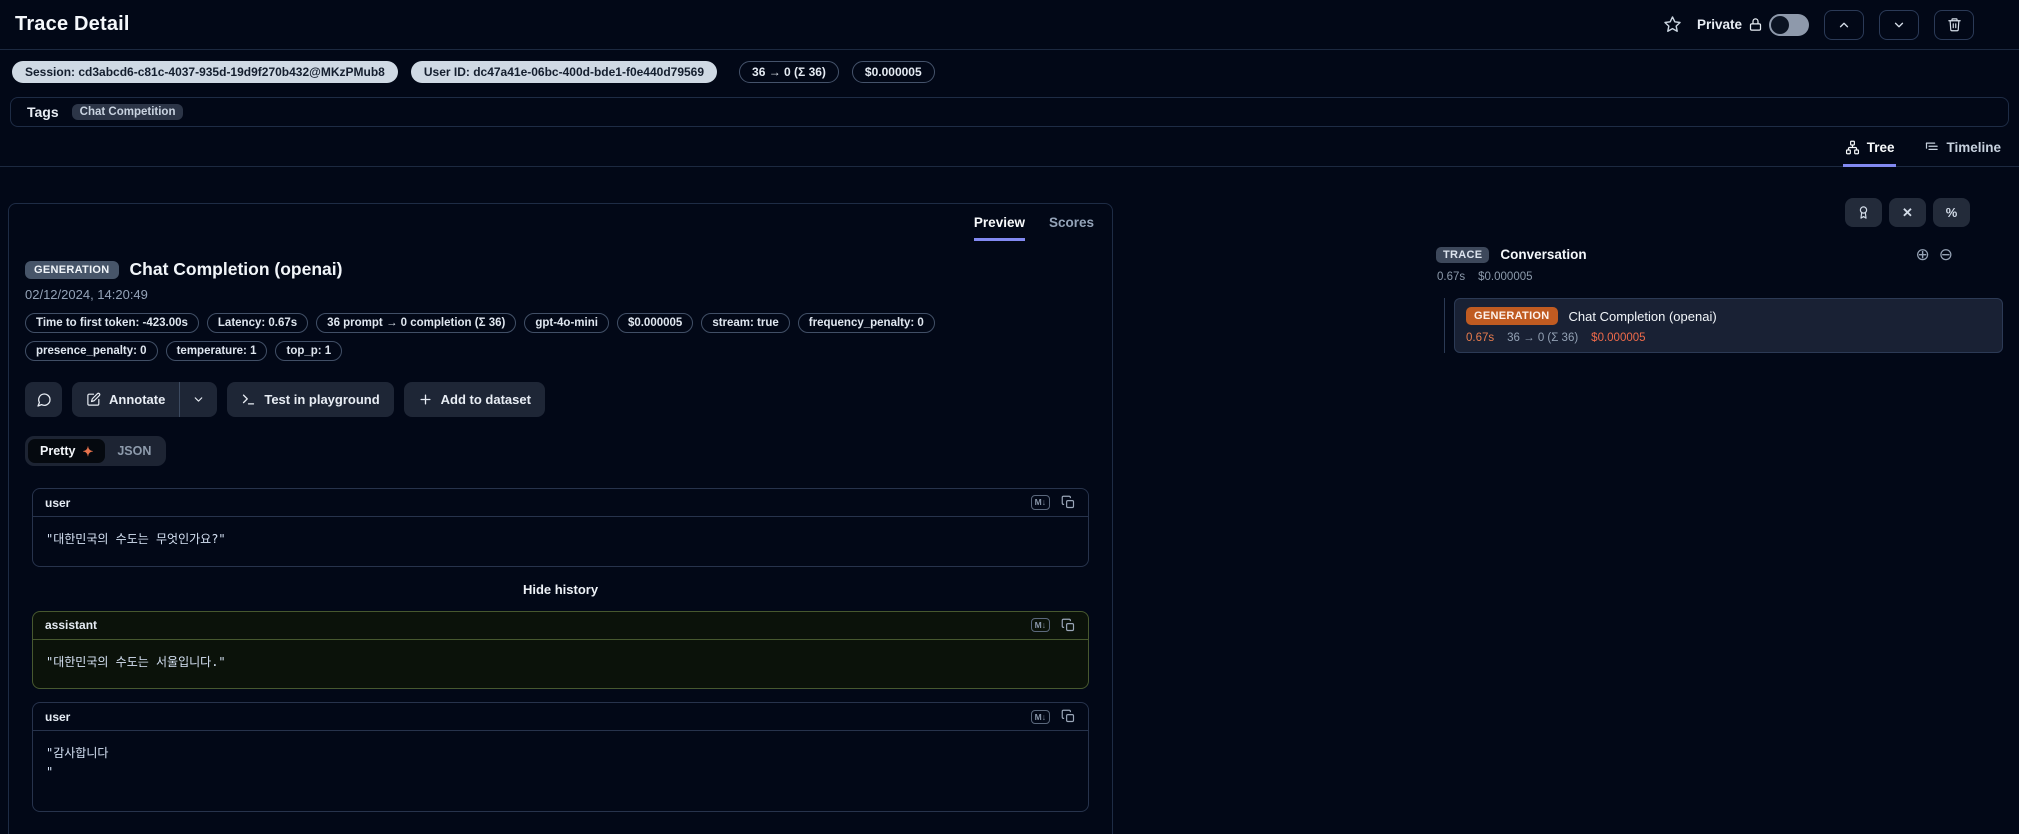  I want to click on previous-trace-button, so click(1844, 24).